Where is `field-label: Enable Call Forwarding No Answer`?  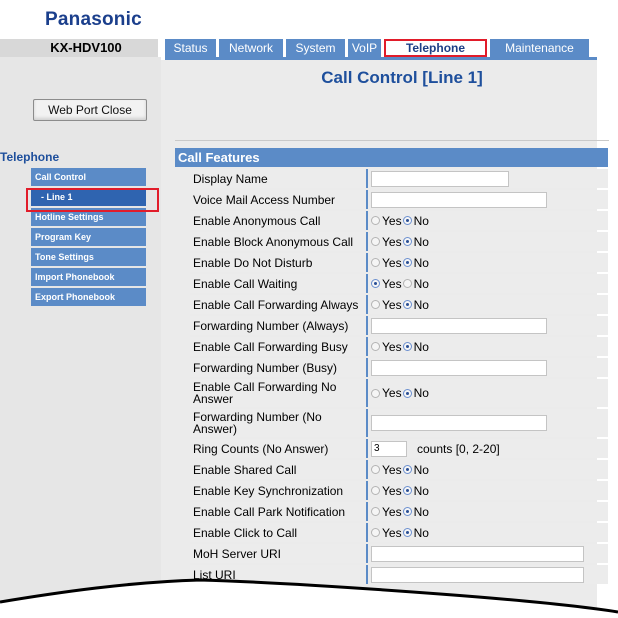 field-label: Enable Call Forwarding No Answer is located at coordinates (278, 393).